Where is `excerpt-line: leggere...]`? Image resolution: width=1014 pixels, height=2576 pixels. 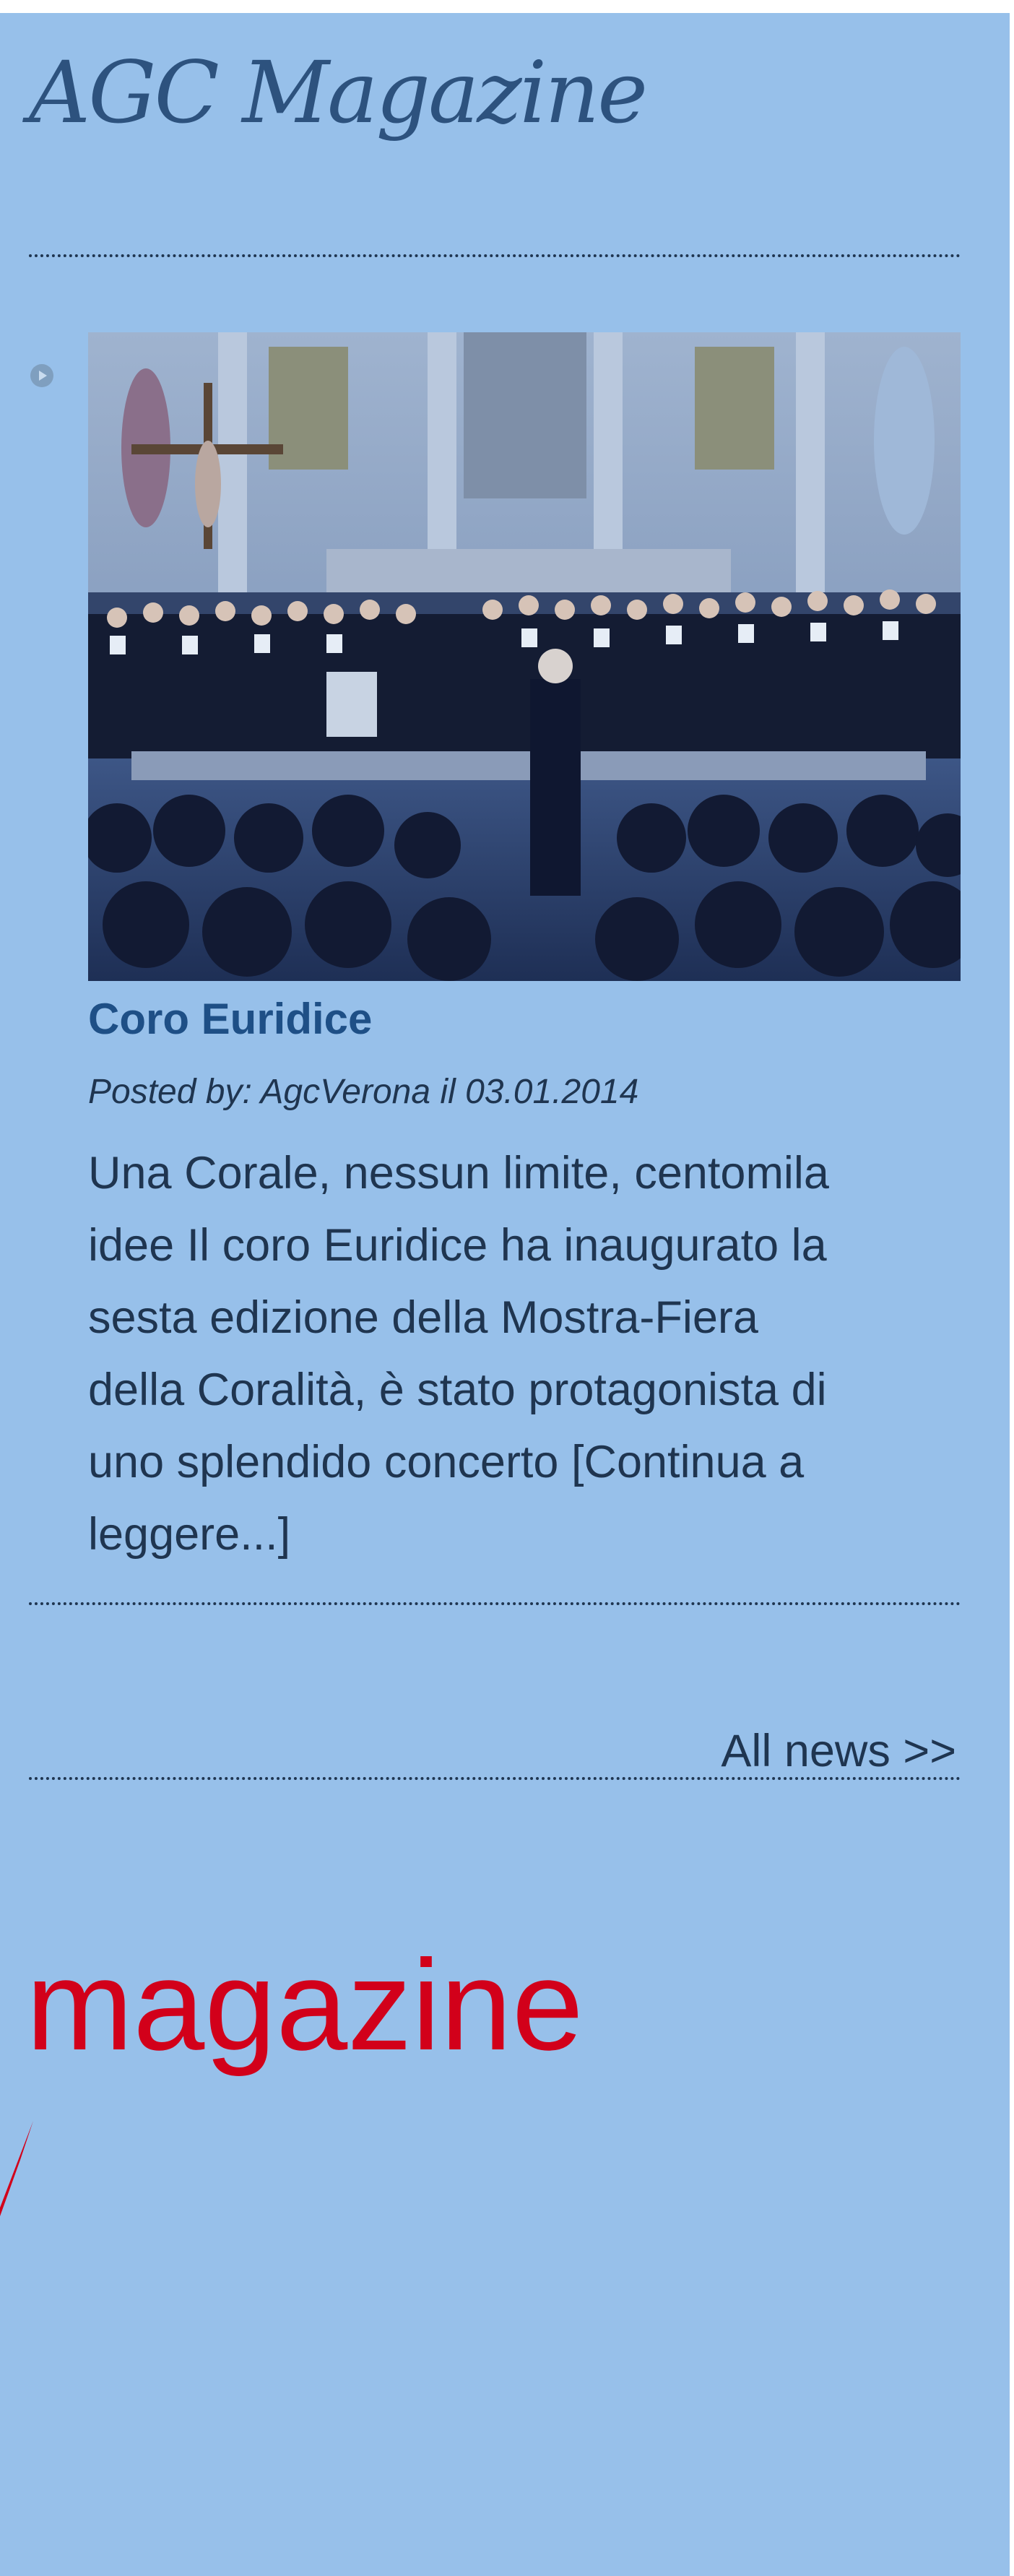
excerpt-line: leggere...] is located at coordinates (525, 1534).